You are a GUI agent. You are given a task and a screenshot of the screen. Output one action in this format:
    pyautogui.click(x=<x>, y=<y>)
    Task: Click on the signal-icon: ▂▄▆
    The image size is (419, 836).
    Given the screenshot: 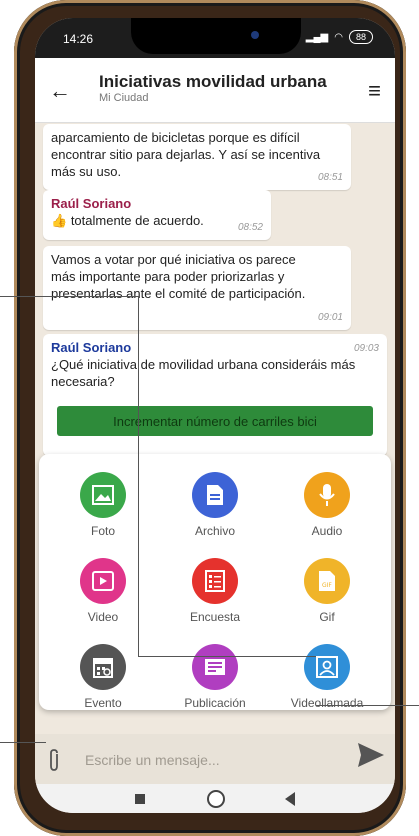 What is the action you would take?
    pyautogui.click(x=317, y=37)
    